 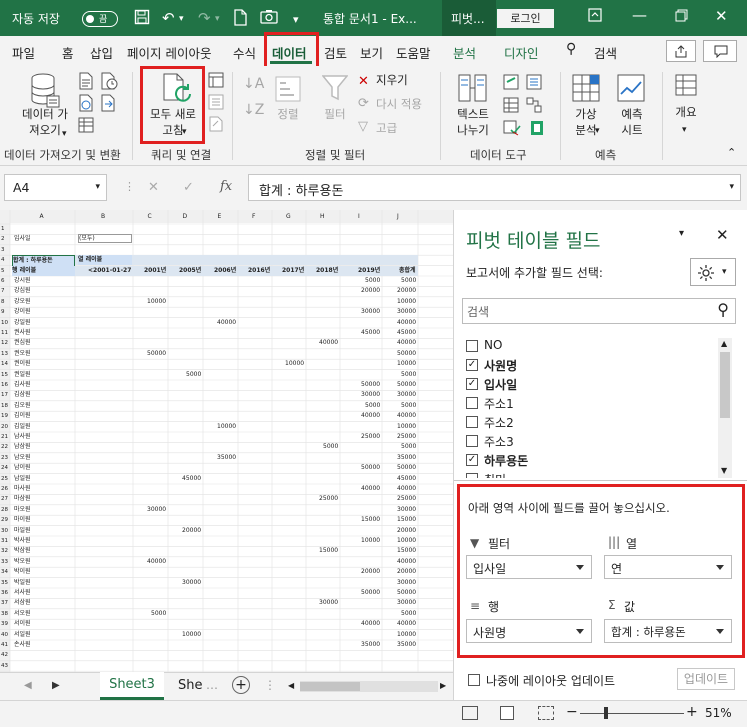 I want to click on clear-button: 지우기, so click(x=392, y=80).